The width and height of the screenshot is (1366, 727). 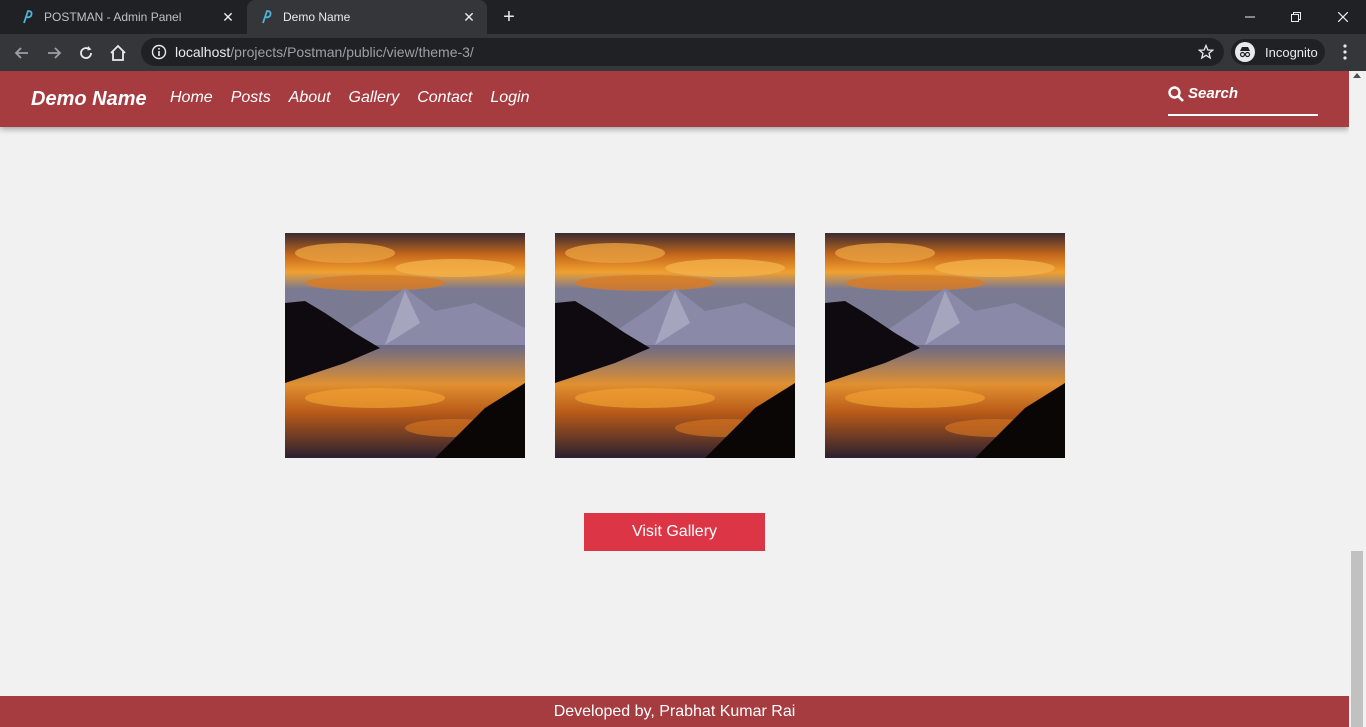 What do you see at coordinates (509, 17) in the screenshot?
I see `new-tab-plus-icon: +` at bounding box center [509, 17].